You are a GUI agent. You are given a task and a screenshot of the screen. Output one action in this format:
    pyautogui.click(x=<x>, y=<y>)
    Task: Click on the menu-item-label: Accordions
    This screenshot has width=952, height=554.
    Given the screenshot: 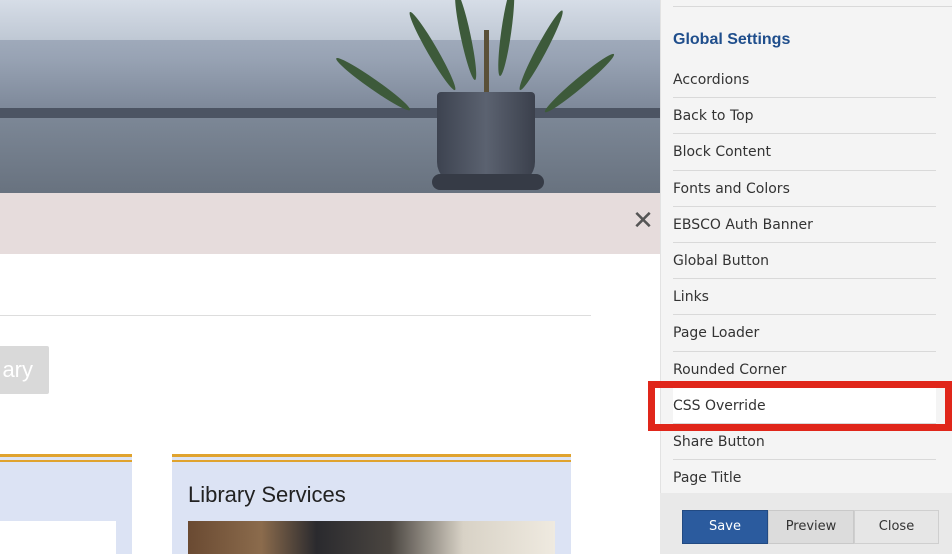 What is the action you would take?
    pyautogui.click(x=711, y=80)
    